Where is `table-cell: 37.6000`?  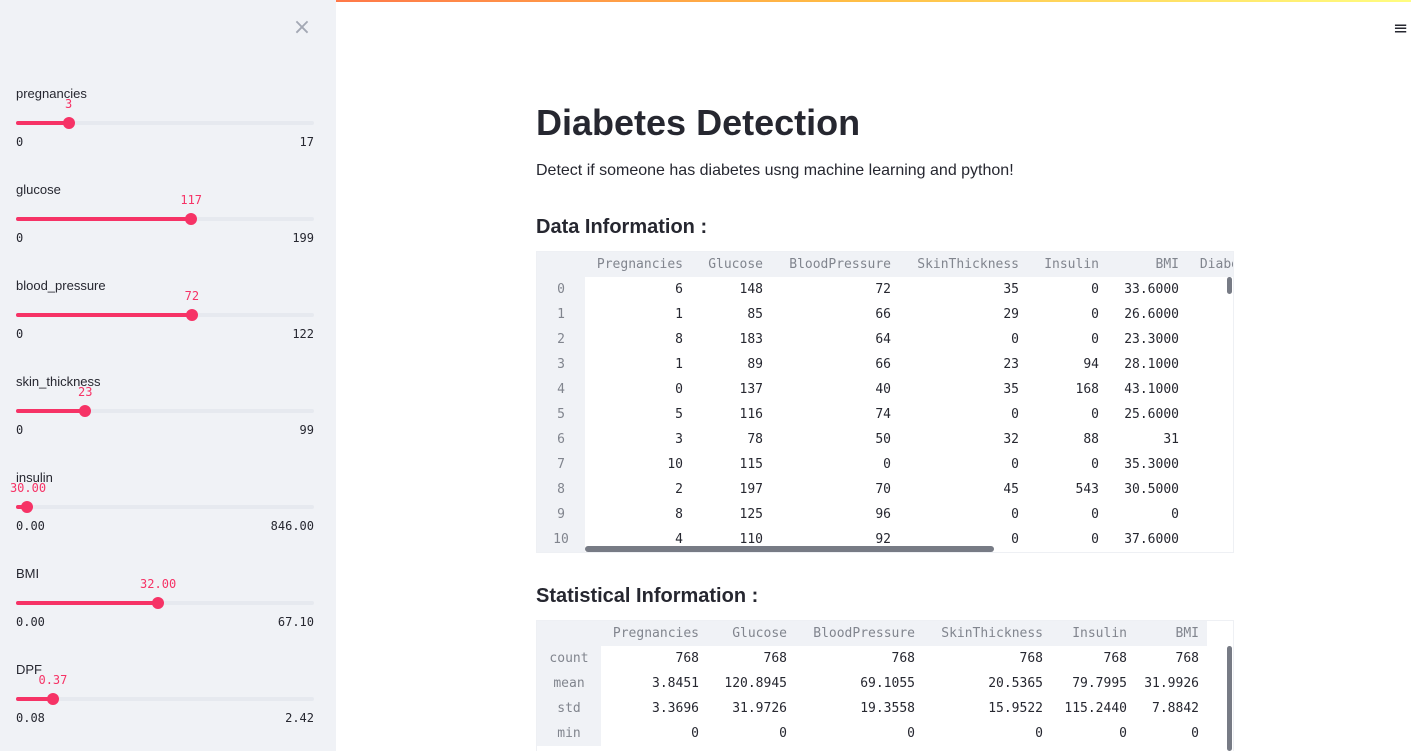
table-cell: 37.6000 is located at coordinates (1147, 539).